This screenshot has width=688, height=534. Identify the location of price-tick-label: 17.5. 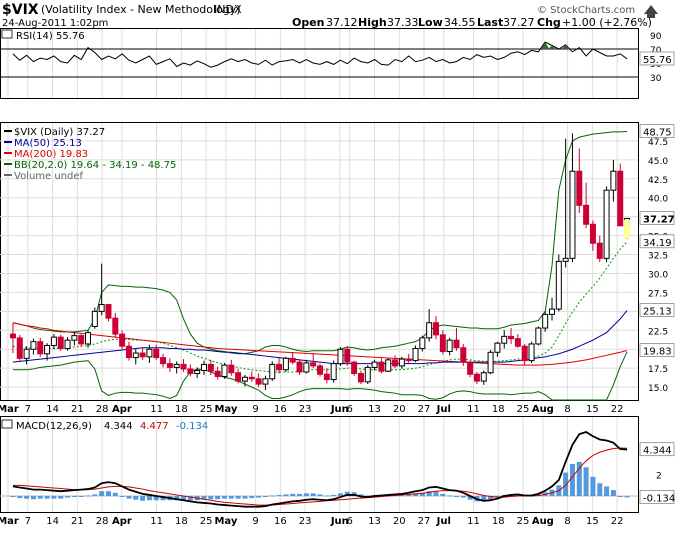
(658, 370).